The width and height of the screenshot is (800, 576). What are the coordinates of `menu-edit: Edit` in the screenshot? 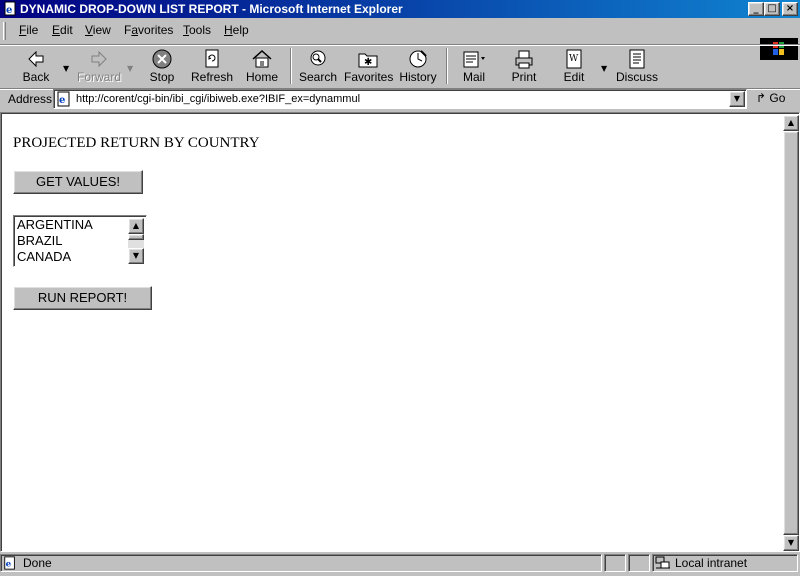 It's located at (62, 30).